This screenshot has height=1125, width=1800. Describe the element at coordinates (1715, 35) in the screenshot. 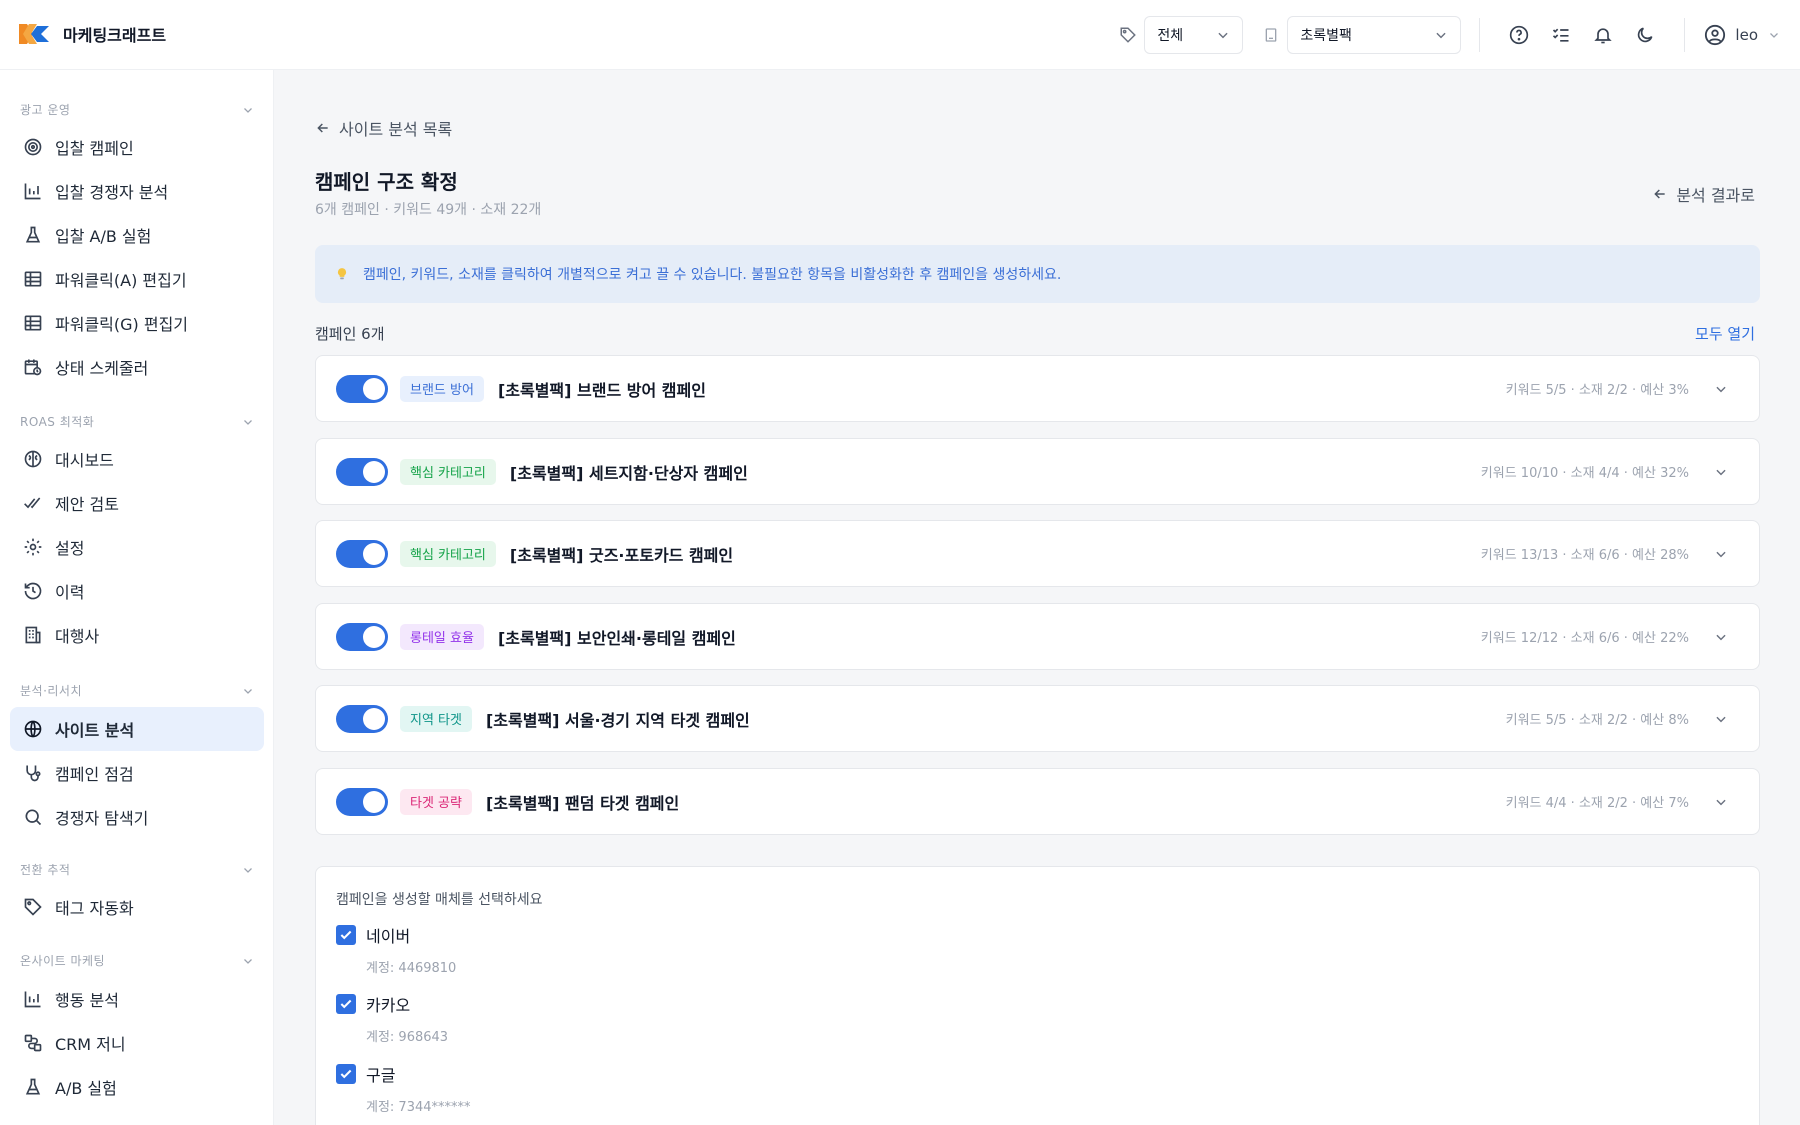

I see `user-icon` at that location.